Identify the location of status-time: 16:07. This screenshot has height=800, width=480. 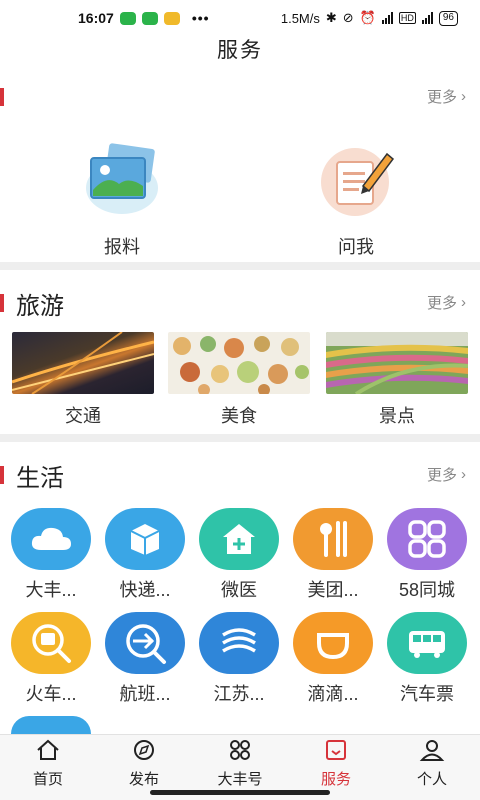
(96, 18).